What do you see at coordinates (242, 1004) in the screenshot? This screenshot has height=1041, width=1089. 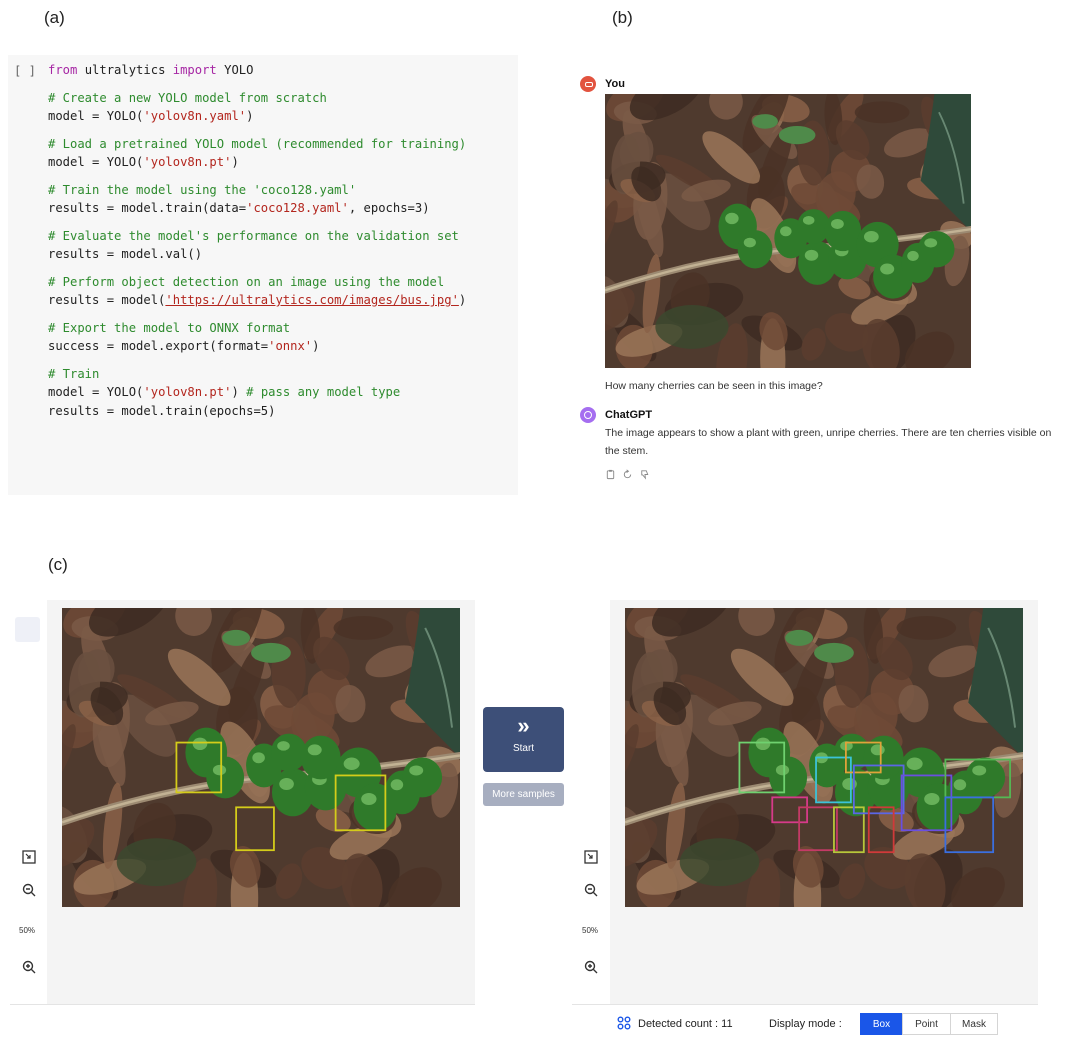 I see `left-viewer-divider` at bounding box center [242, 1004].